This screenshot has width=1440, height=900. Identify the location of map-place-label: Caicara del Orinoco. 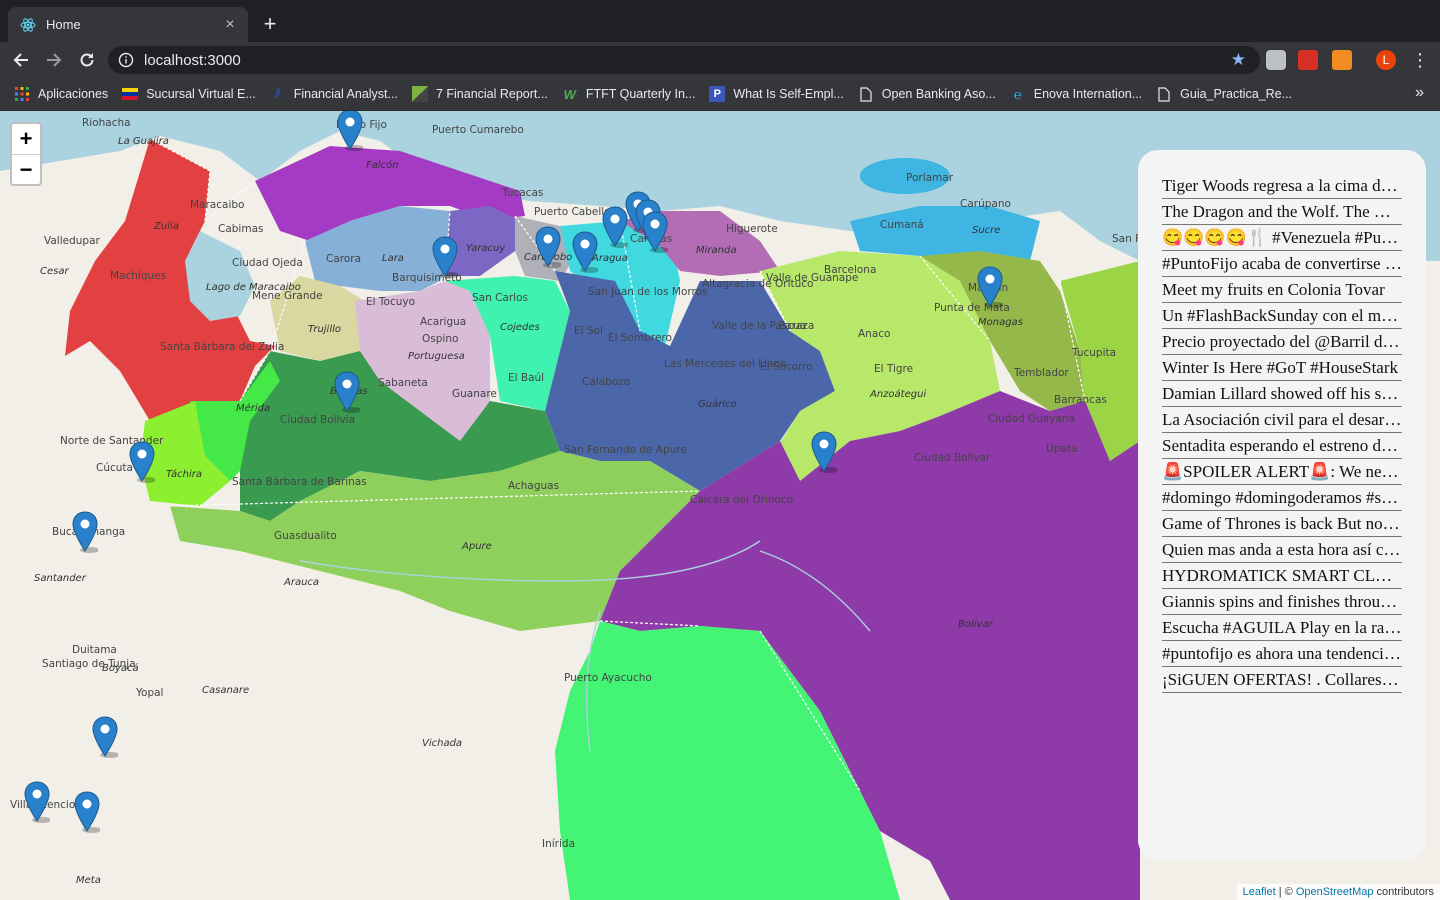
(741, 500).